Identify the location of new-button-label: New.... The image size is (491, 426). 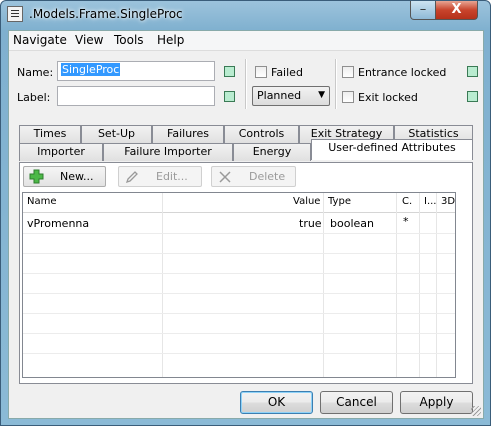
(77, 176).